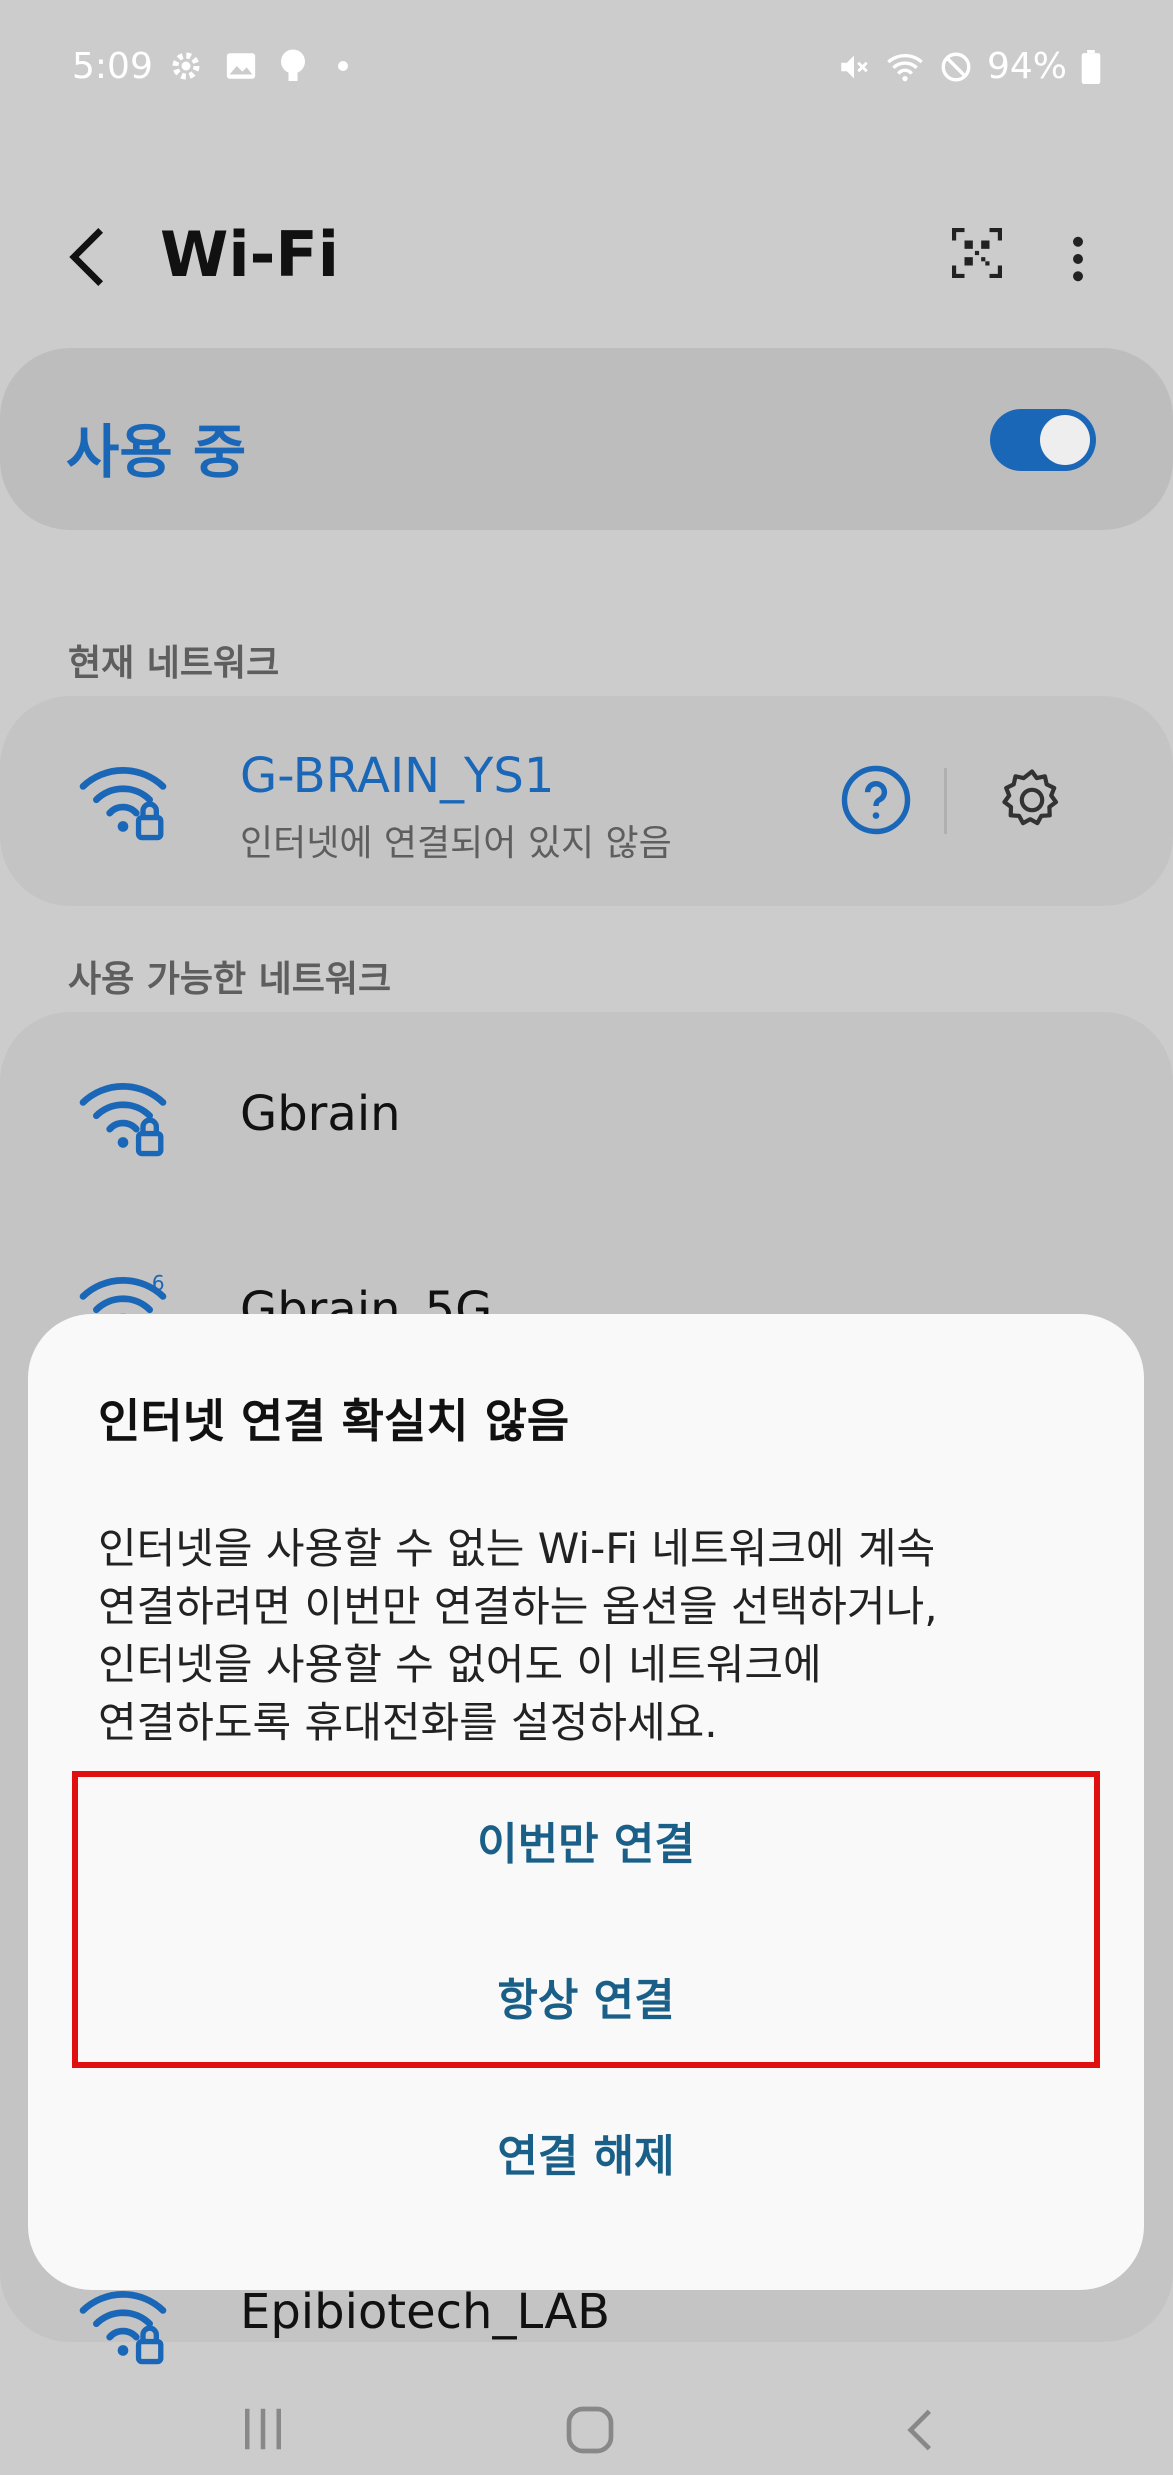 The image size is (1173, 2475). I want to click on svg-text: 6, so click(158, 1283).